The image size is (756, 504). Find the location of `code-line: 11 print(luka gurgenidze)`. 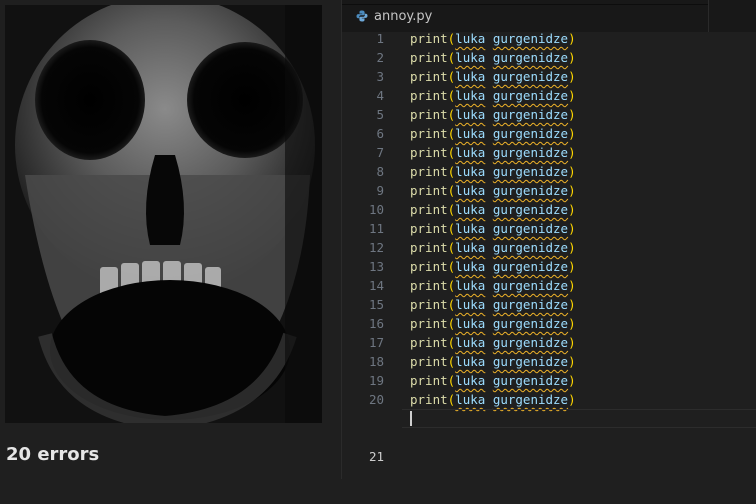

code-line: 11 print(luka gurgenidze) is located at coordinates (549, 228).